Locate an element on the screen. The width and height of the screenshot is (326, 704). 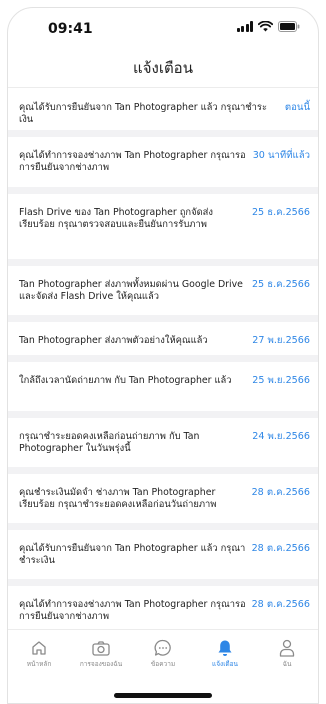
notification-time: 24 พ.ย.2566 is located at coordinates (281, 436).